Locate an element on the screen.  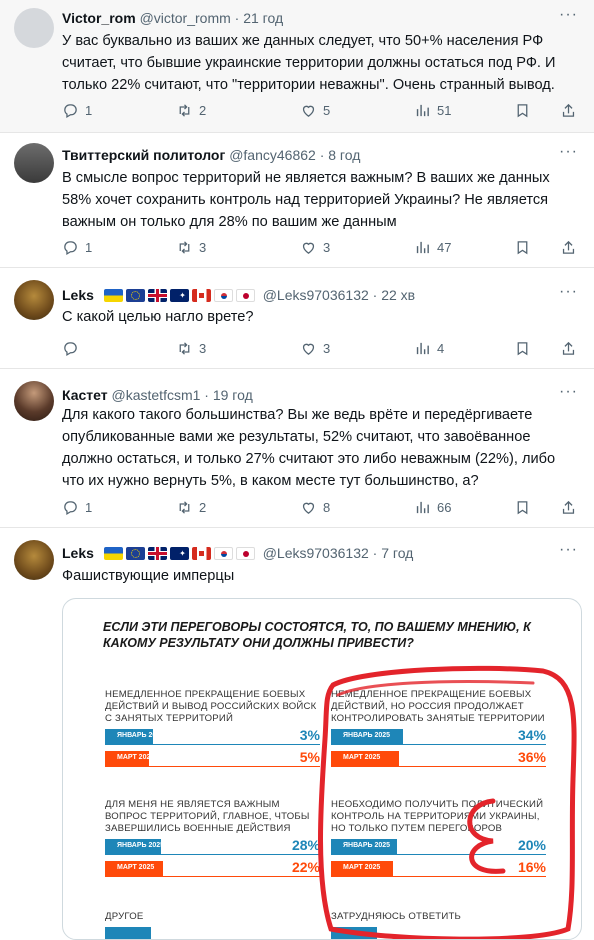
display-name: Твиттерский политолог is located at coordinates (143, 155).